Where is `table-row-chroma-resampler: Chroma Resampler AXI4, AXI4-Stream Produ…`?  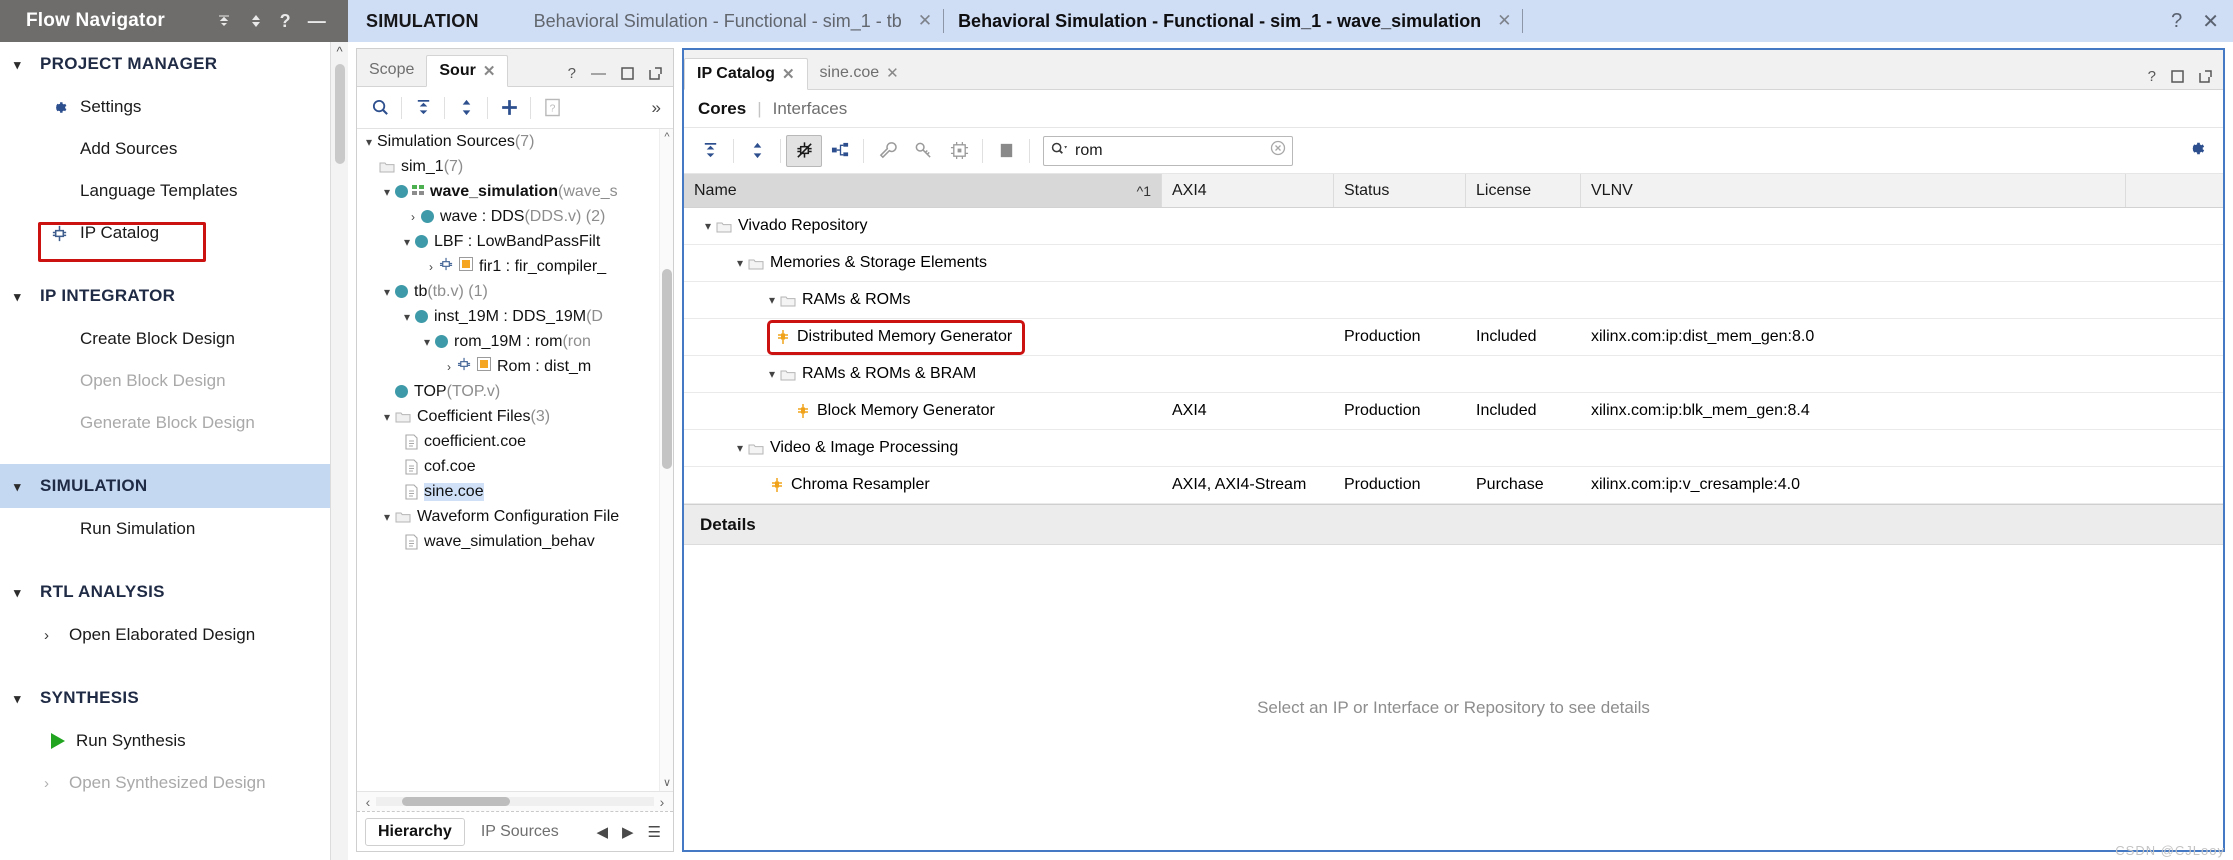 table-row-chroma-resampler: Chroma Resampler AXI4, AXI4-Stream Produ… is located at coordinates (1453, 485).